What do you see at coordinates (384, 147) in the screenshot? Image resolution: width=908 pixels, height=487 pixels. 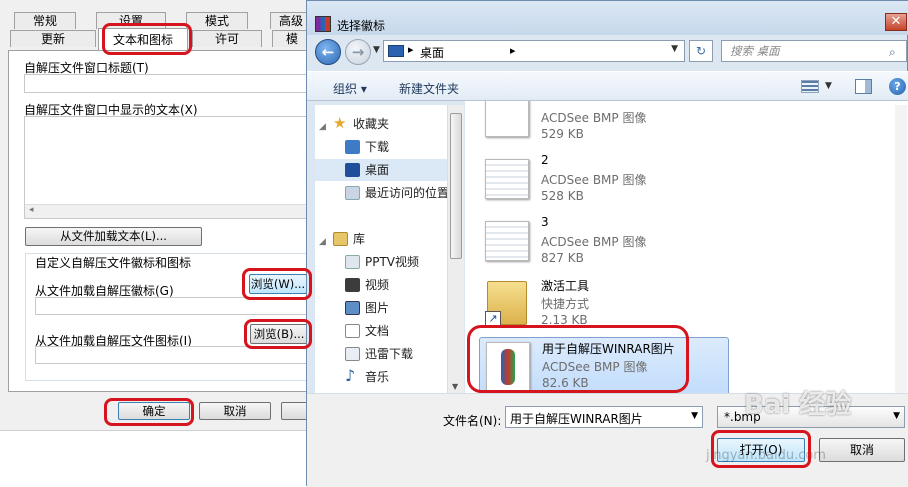 I see `nav-downloads: 下载` at bounding box center [384, 147].